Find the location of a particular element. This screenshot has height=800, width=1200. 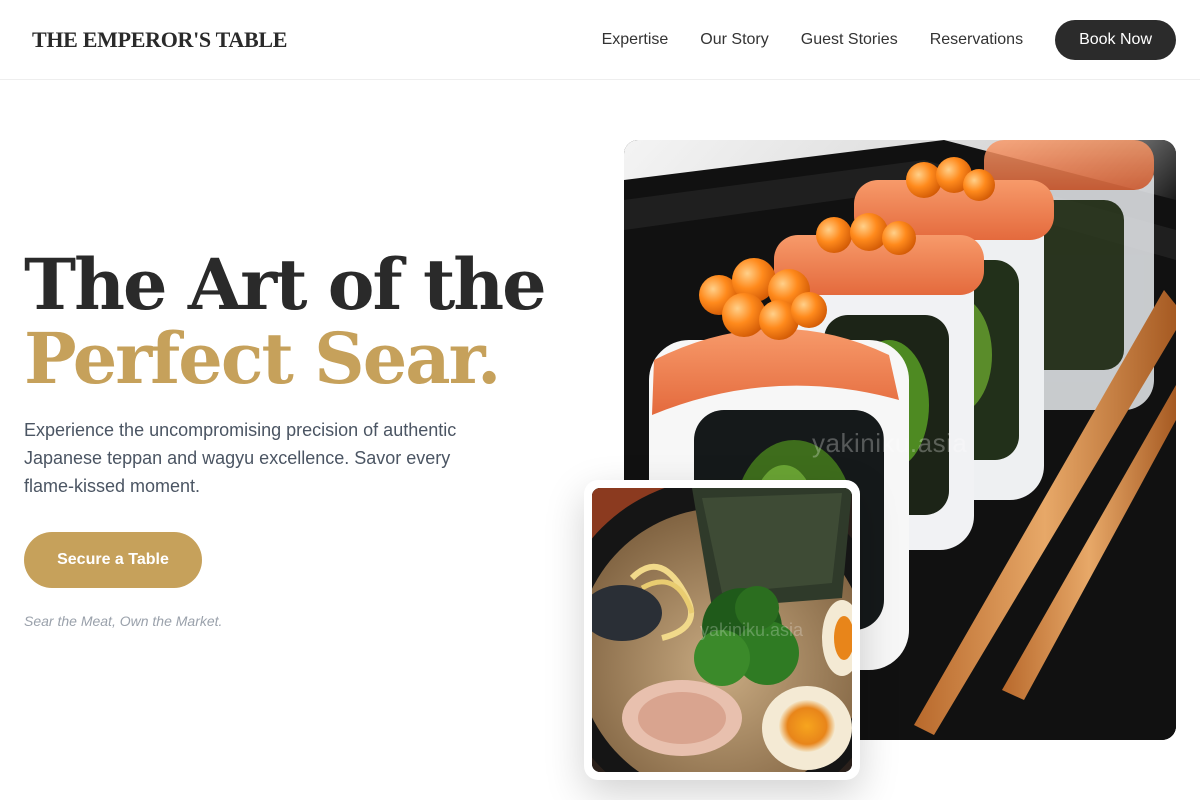

ramen-photo-card: yakiniku.asia is located at coordinates (722, 630).